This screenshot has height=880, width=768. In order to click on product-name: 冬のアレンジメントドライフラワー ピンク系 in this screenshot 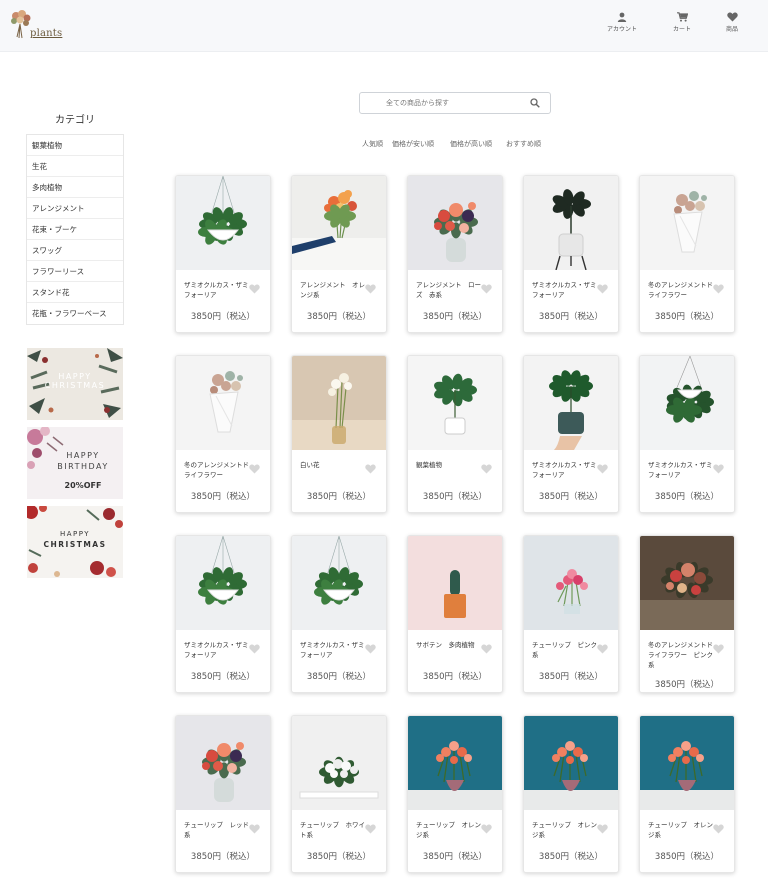, I will do `click(682, 655)`.